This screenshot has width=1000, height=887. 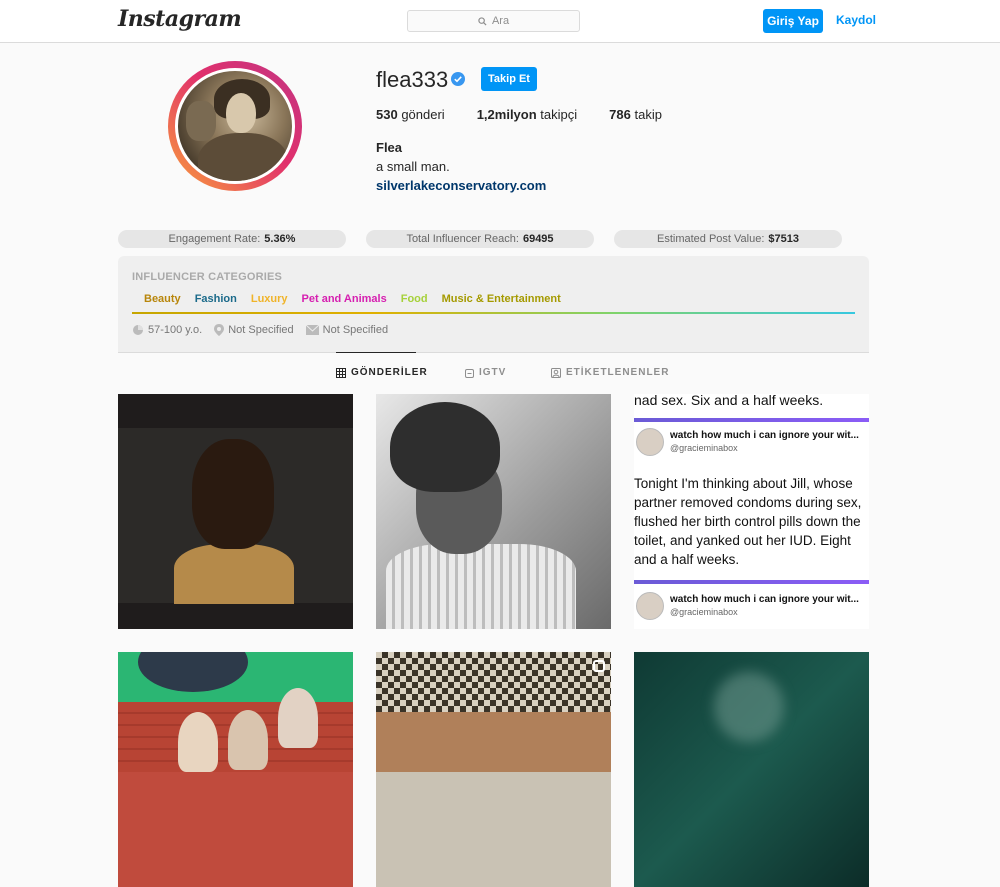 I want to click on signup-link: Kaydol, so click(x=856, y=20).